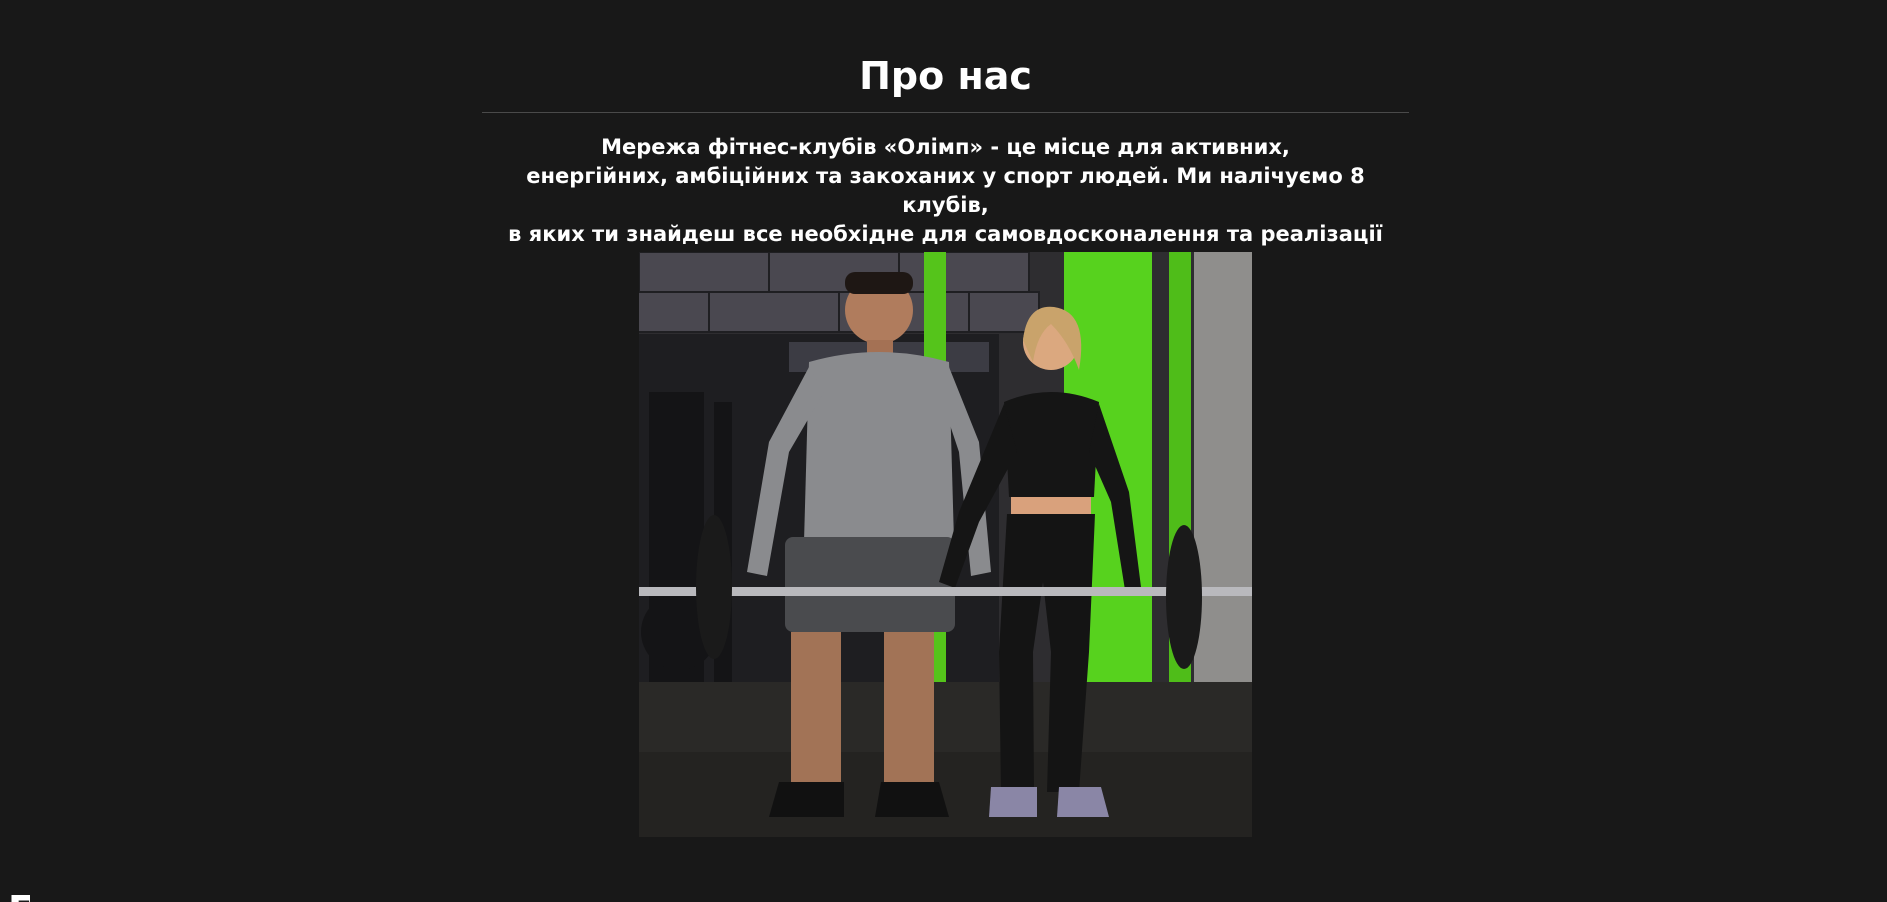 The height and width of the screenshot is (902, 1887). Describe the element at coordinates (945, 112) in the screenshot. I see `title-divider` at that location.